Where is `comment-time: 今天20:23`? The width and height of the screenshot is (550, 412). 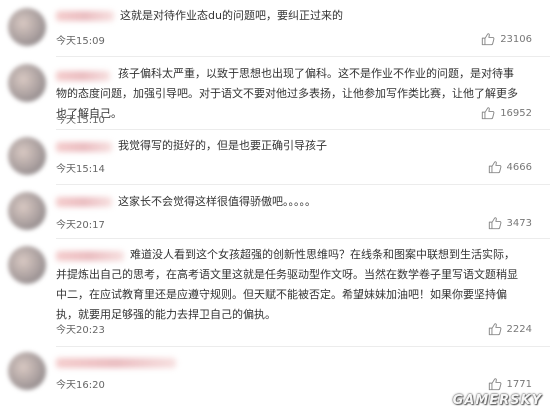
comment-time: 今天20:23 is located at coordinates (80, 330).